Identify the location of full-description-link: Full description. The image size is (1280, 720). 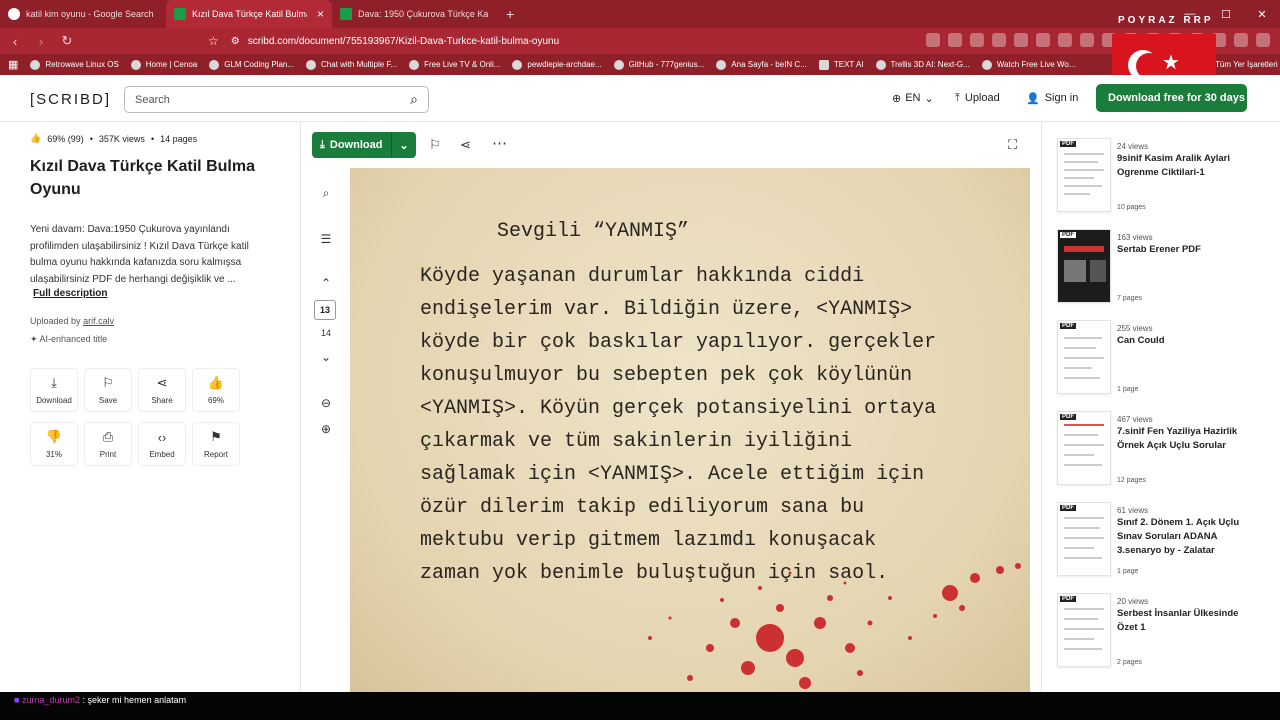
(70, 293).